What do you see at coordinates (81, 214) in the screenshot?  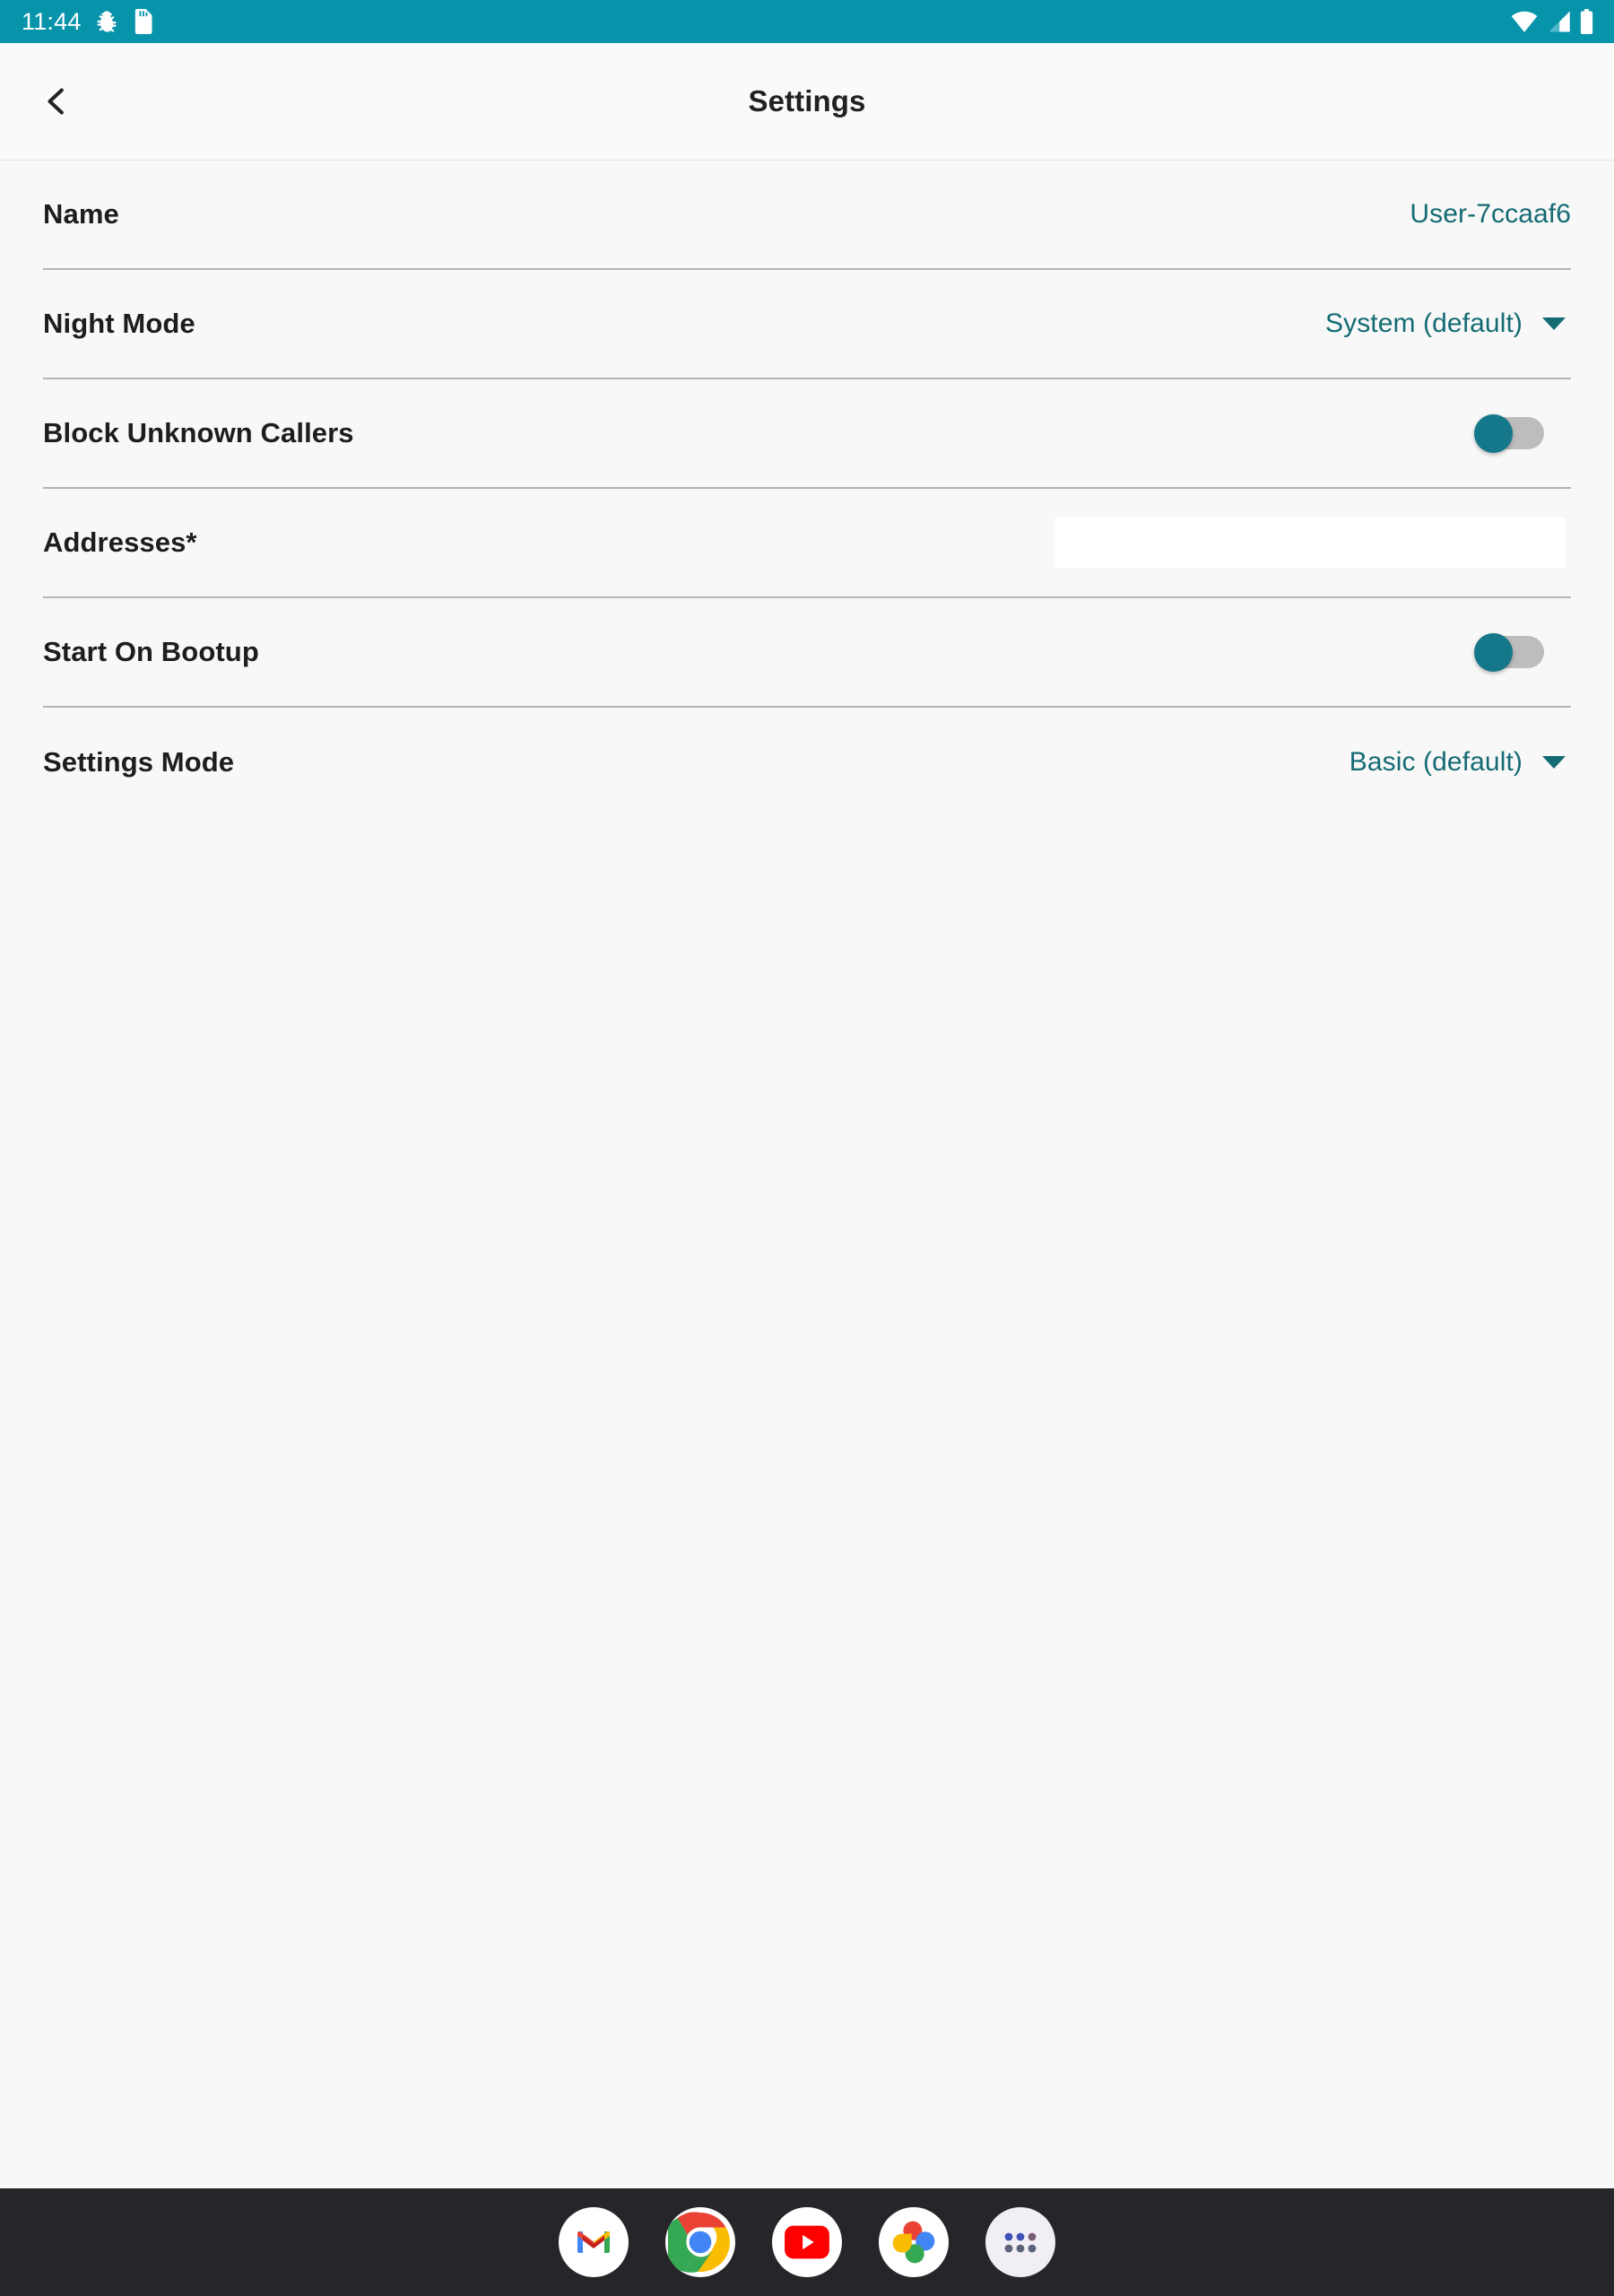 I see `setting-label: Name` at bounding box center [81, 214].